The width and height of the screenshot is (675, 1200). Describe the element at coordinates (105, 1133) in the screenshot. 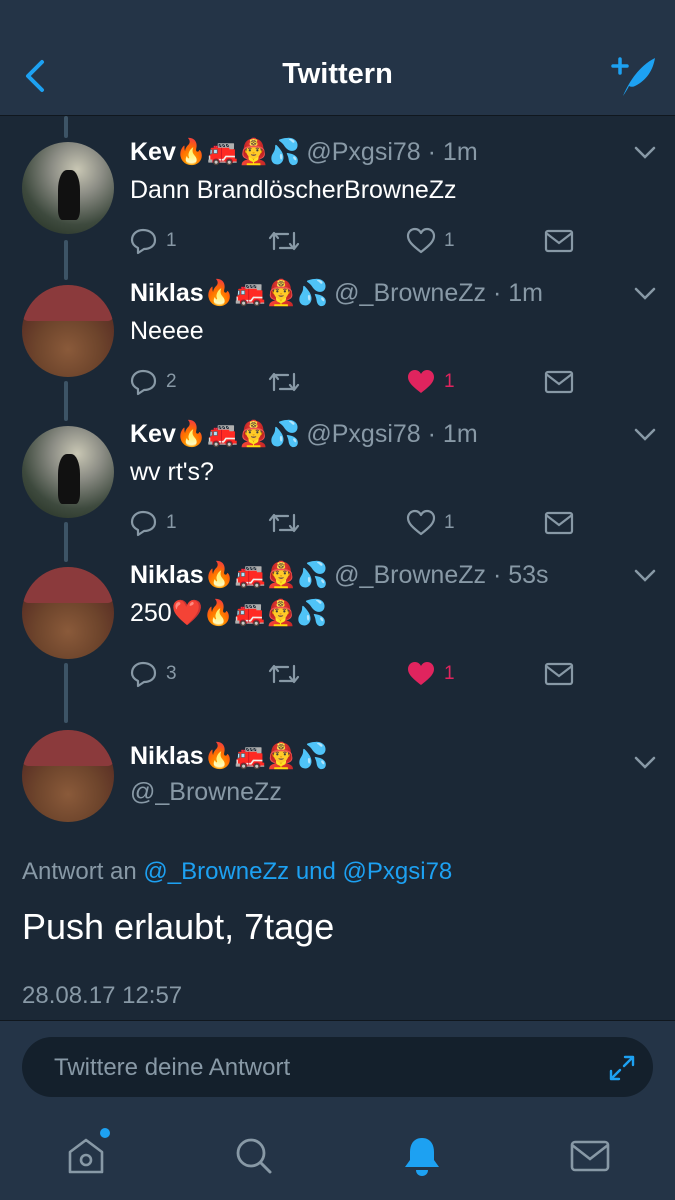

I see `new-content-dot` at that location.